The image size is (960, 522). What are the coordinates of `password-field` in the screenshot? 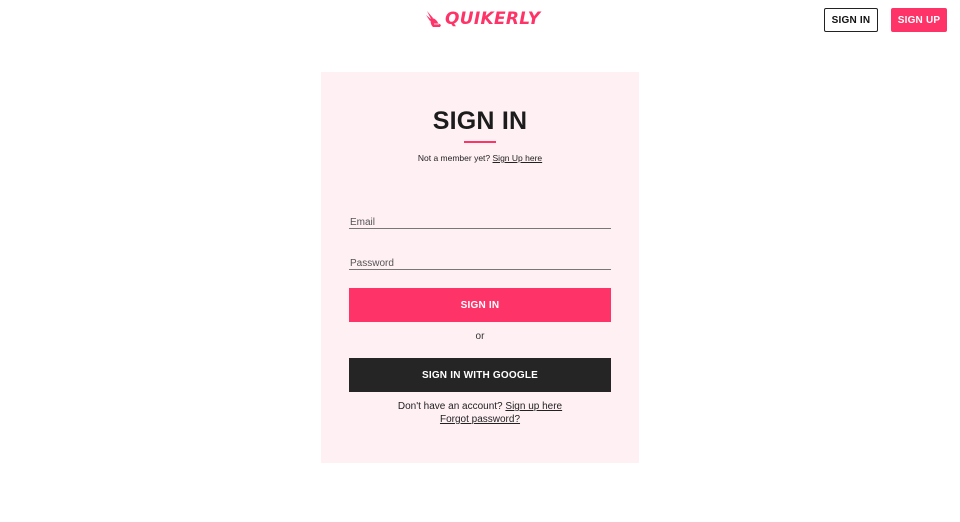 It's located at (480, 263).